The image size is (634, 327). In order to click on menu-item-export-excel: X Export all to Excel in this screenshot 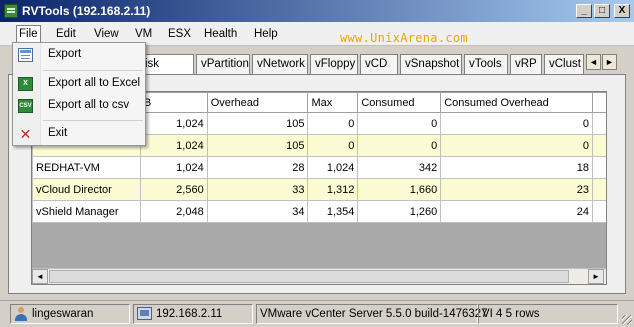, I will do `click(79, 84)`.